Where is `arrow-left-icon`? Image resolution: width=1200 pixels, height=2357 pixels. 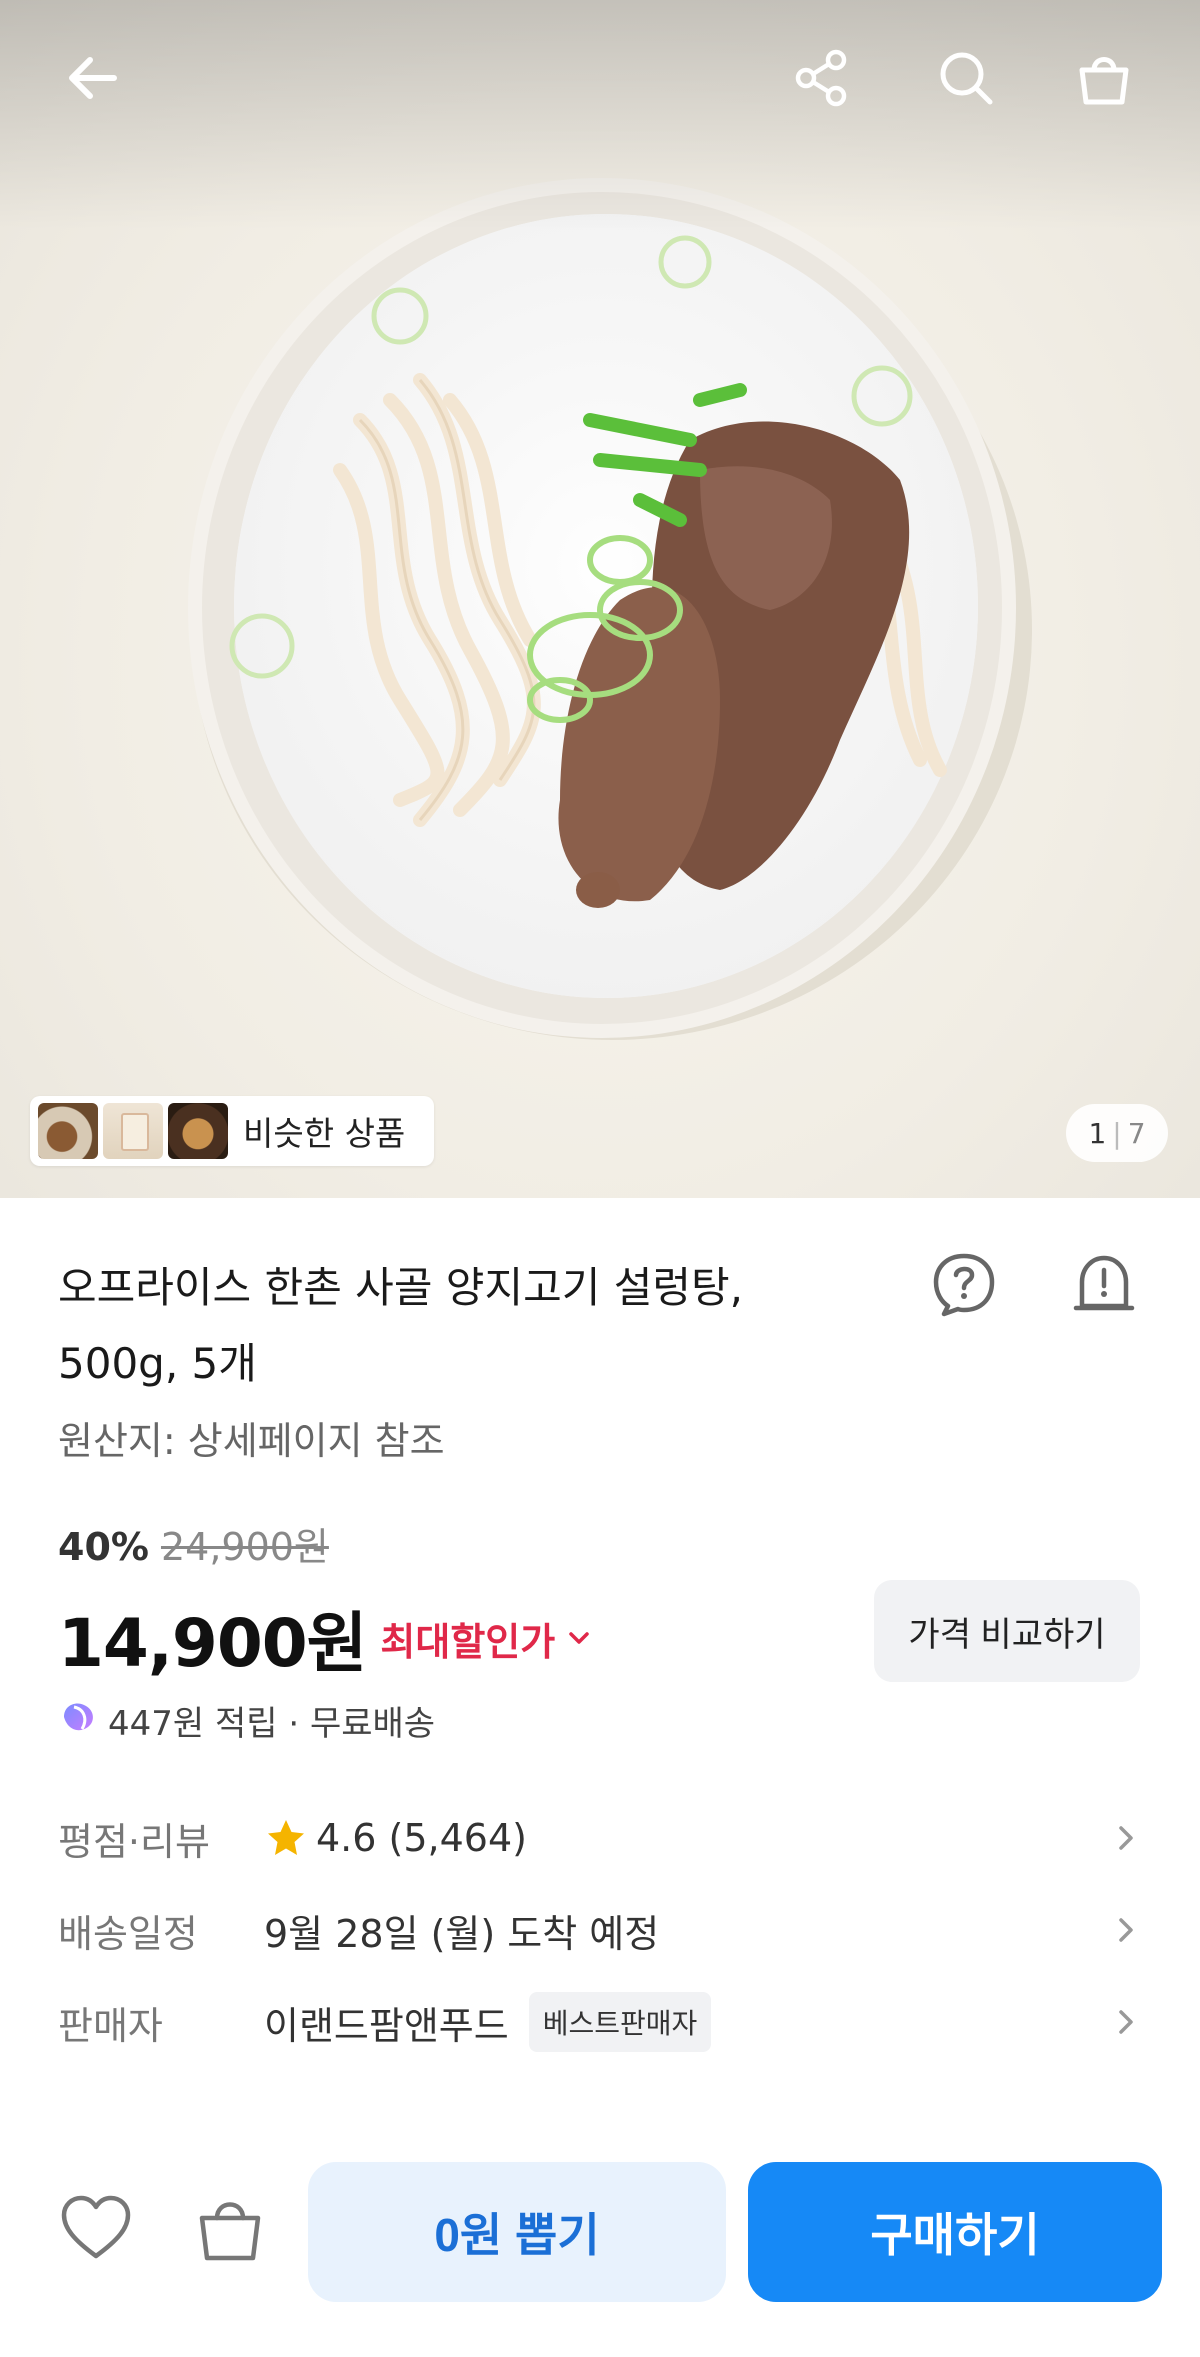 arrow-left-icon is located at coordinates (92, 80).